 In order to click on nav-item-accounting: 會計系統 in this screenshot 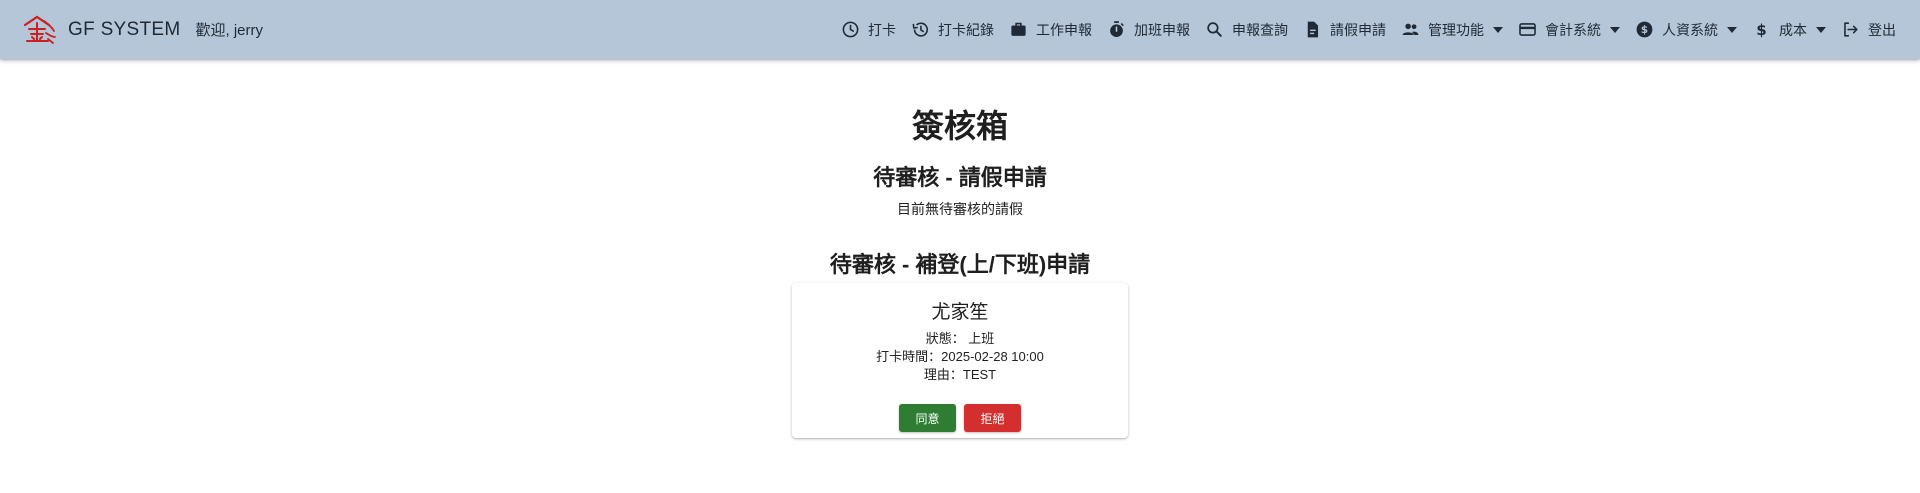, I will do `click(1569, 30)`.